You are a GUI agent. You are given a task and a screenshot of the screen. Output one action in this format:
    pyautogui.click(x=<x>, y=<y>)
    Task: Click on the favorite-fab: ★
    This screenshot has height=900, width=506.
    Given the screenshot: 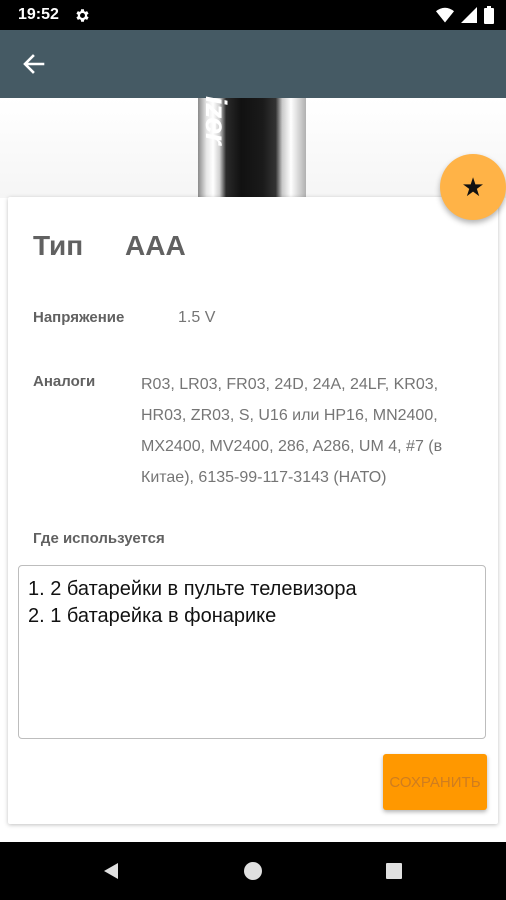 What is the action you would take?
    pyautogui.click(x=473, y=187)
    